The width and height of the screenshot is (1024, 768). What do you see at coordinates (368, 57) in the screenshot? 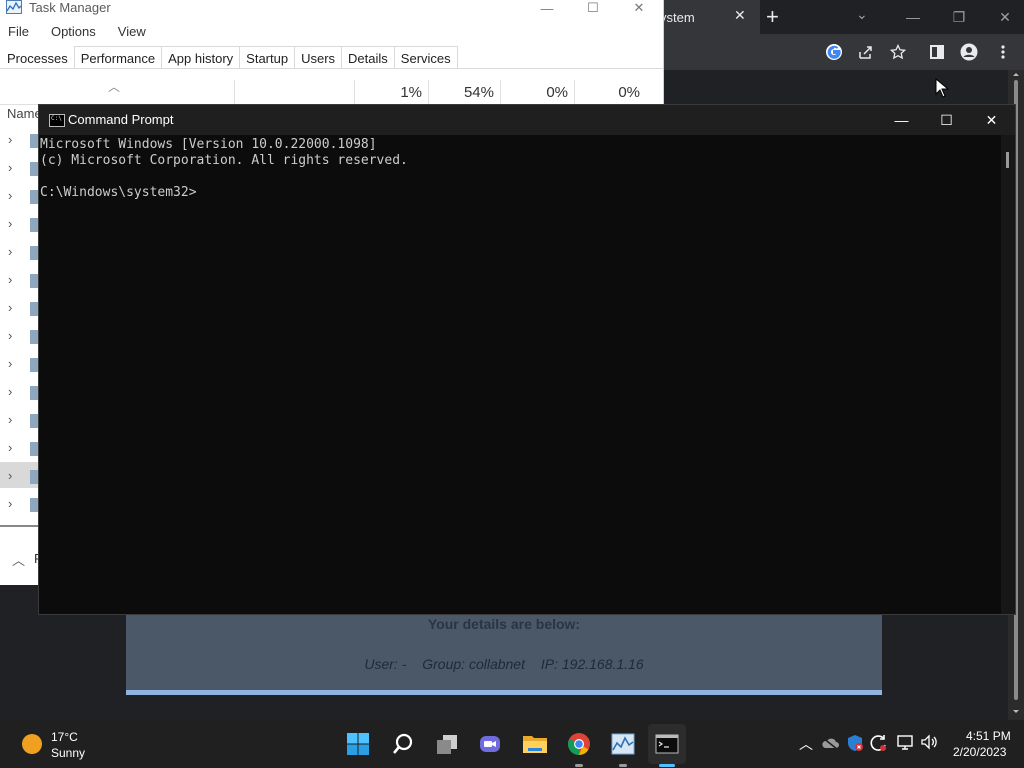
I see `tab-details: Details` at bounding box center [368, 57].